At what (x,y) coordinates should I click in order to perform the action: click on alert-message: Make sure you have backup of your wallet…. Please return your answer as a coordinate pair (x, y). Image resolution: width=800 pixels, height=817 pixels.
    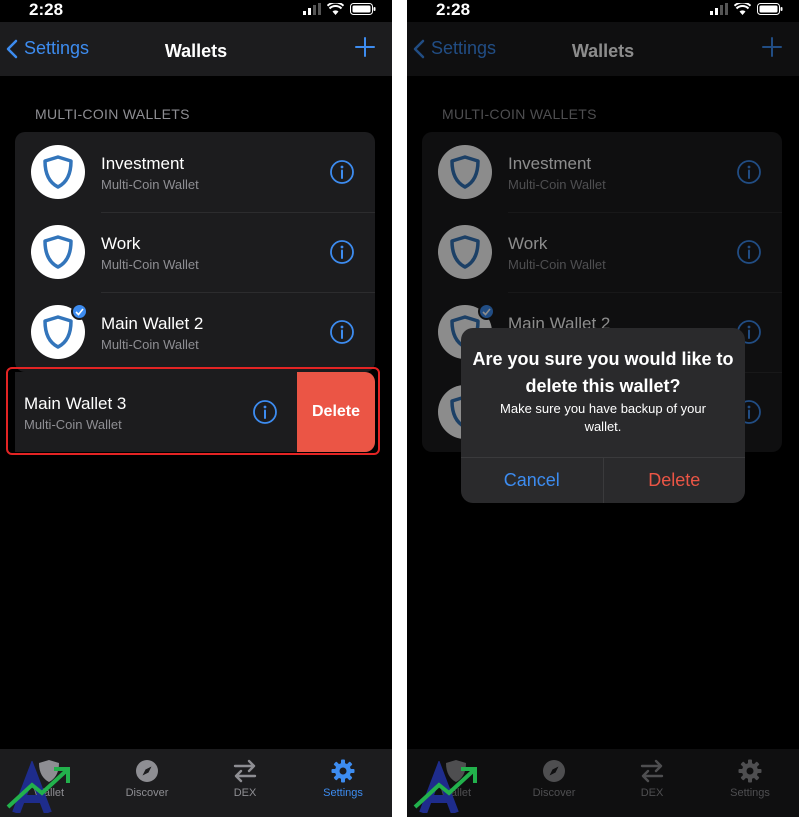
    Looking at the image, I should click on (603, 417).